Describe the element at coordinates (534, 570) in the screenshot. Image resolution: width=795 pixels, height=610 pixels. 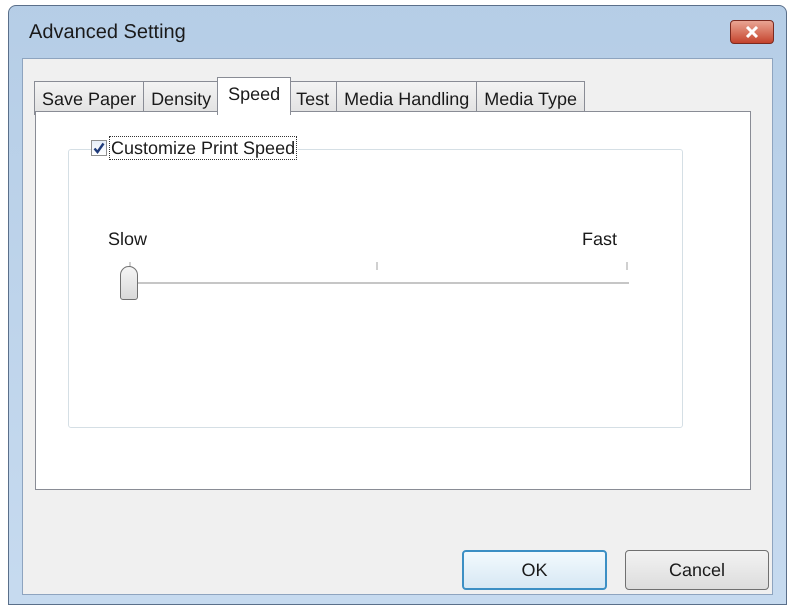
I see `dialog-button: OK` at that location.